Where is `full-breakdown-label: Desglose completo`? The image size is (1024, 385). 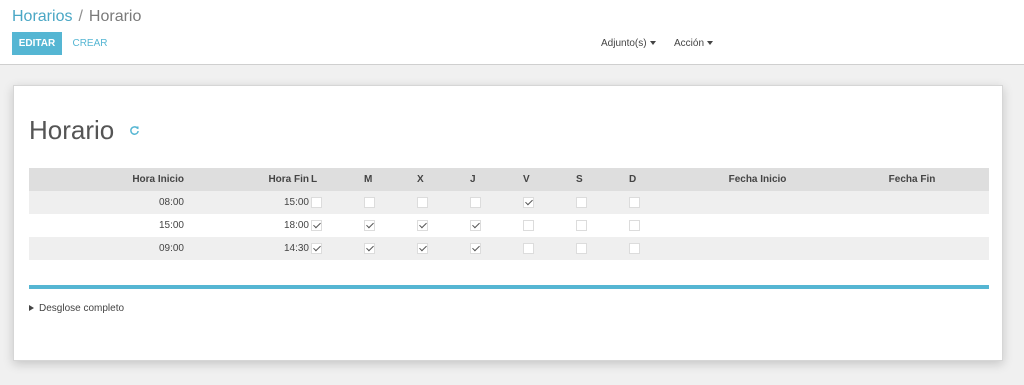 full-breakdown-label: Desglose completo is located at coordinates (82, 308).